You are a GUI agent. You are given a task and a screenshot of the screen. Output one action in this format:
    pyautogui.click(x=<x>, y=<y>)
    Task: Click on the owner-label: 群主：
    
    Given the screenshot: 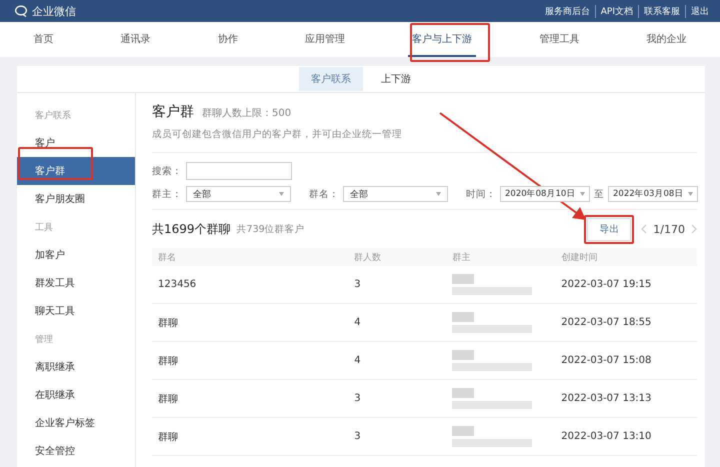 What is the action you would take?
    pyautogui.click(x=167, y=194)
    